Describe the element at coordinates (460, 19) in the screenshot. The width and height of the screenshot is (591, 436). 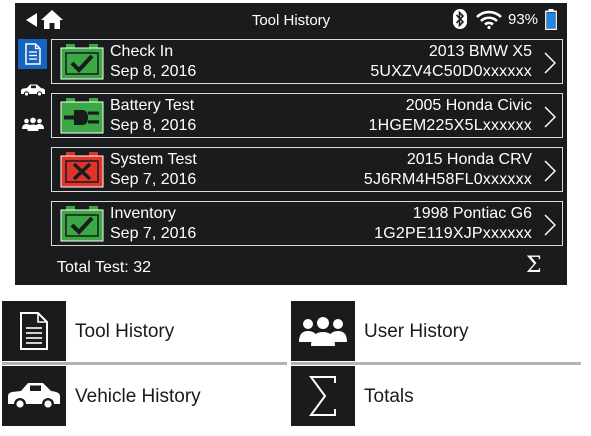
I see `bluetooth-icon` at that location.